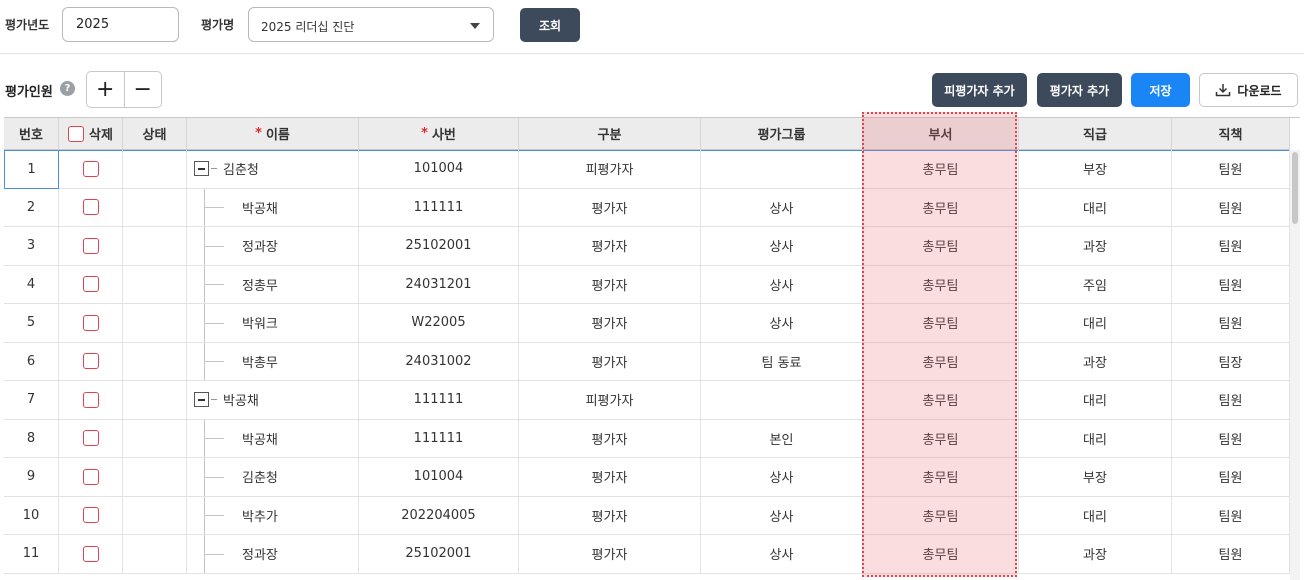  Describe the element at coordinates (67, 88) in the screenshot. I see `help-icon: ?` at that location.